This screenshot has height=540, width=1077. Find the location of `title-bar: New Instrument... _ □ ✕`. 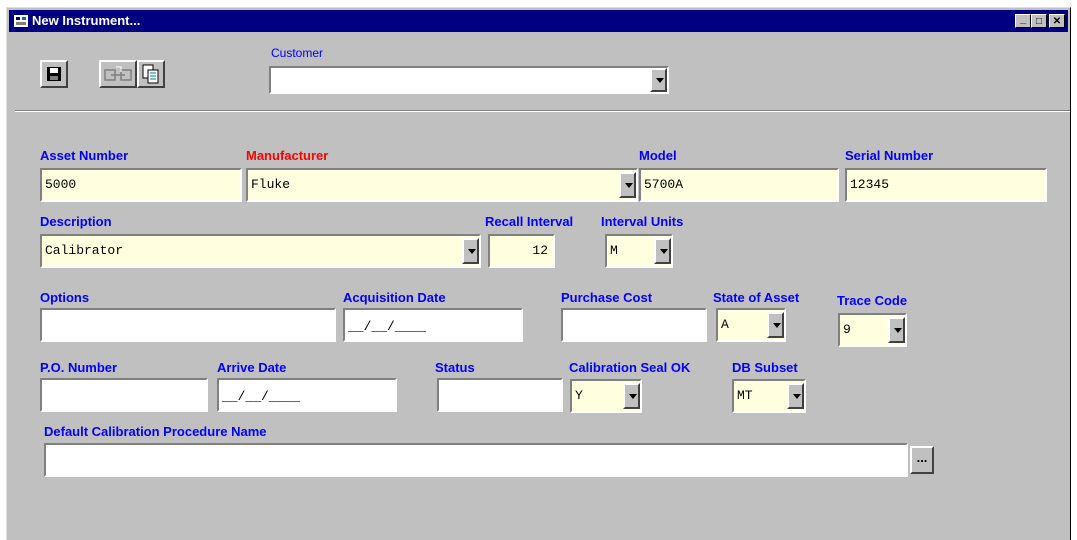

title-bar: New Instrument... _ □ ✕ is located at coordinates (538, 21).